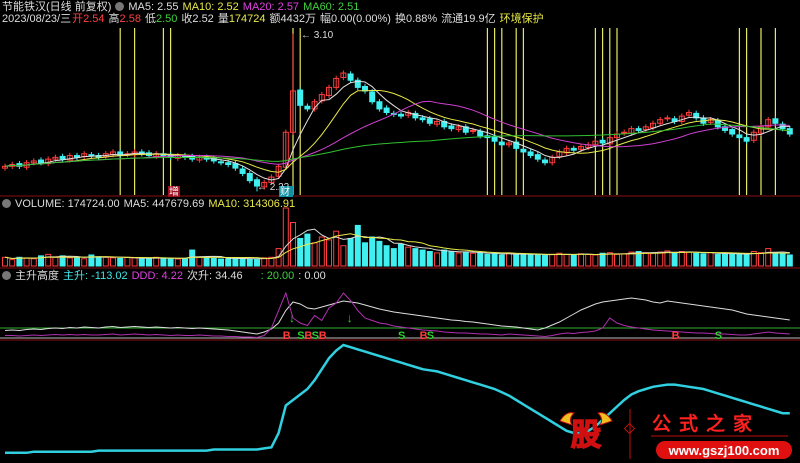 The width and height of the screenshot is (800, 463). I want to click on open-label: 开, so click(78, 19).